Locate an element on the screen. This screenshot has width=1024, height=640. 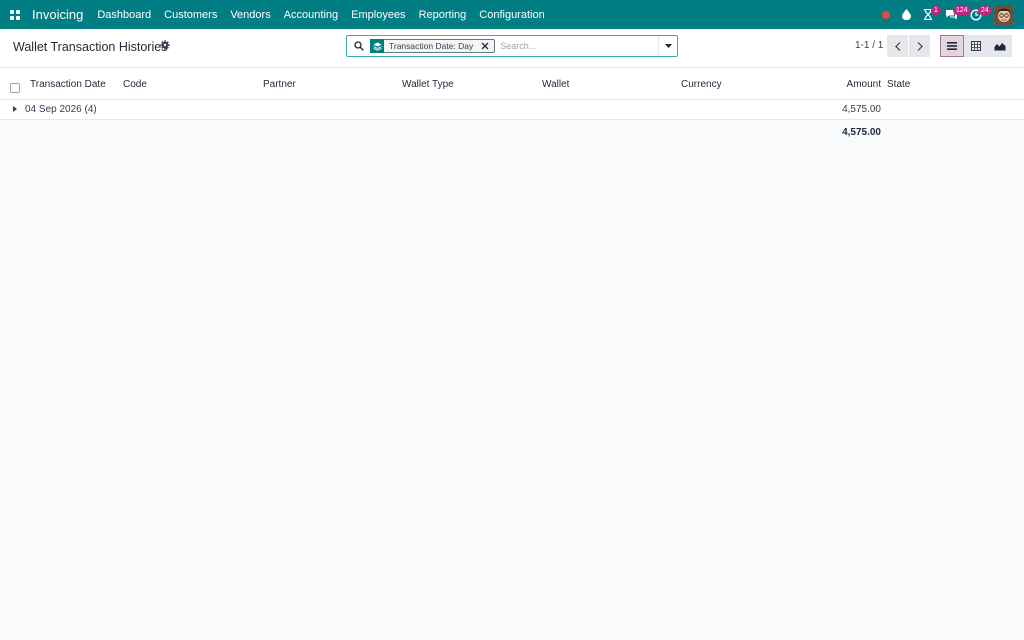
search-icon is located at coordinates (359, 46).